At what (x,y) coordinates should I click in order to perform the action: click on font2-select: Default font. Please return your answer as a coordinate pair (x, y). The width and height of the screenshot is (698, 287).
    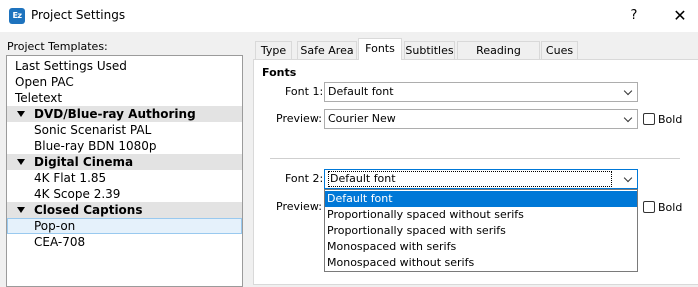
    Looking at the image, I should click on (481, 179).